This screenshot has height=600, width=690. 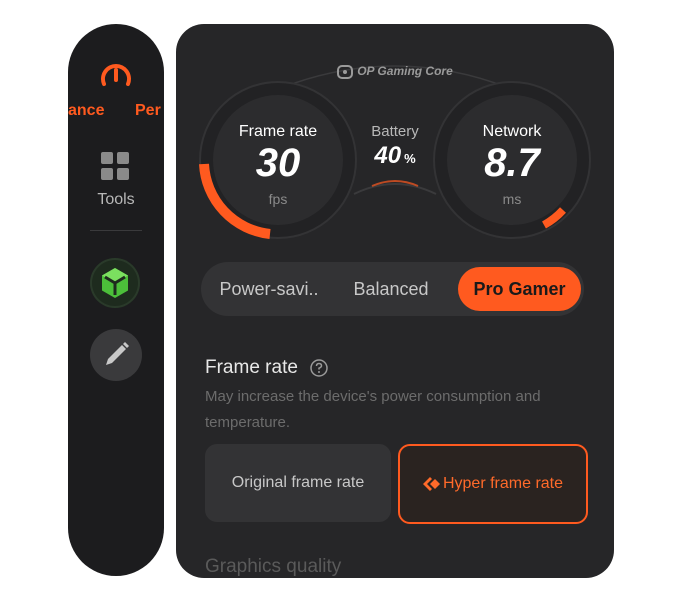 I want to click on pencil-icon, so click(x=117, y=353).